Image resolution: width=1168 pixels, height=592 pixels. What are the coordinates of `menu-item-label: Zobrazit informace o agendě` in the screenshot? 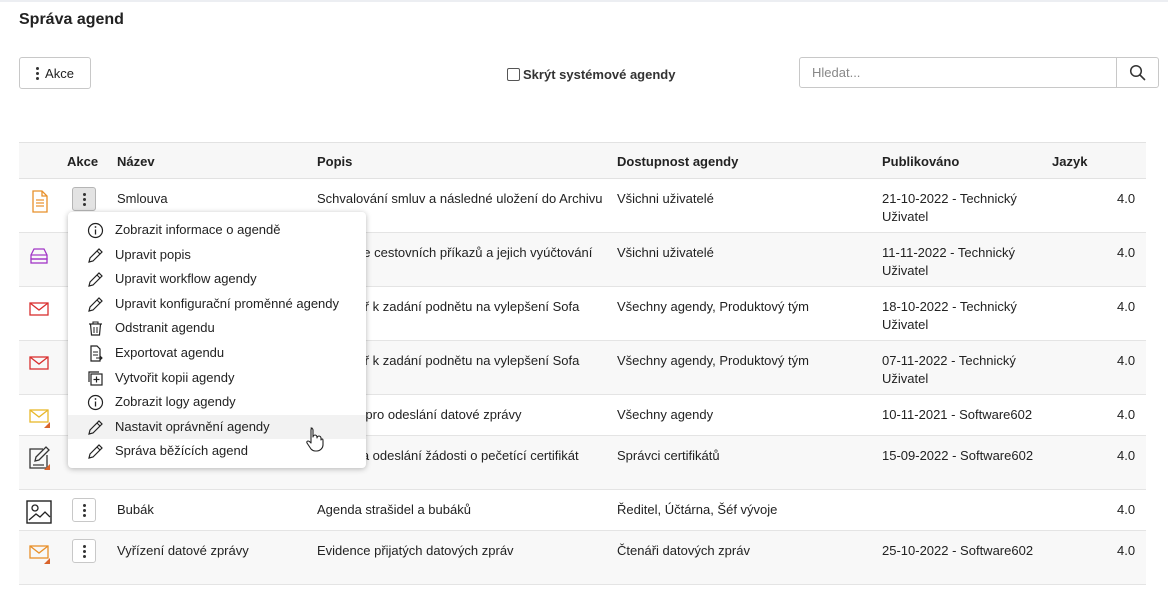 It's located at (198, 229).